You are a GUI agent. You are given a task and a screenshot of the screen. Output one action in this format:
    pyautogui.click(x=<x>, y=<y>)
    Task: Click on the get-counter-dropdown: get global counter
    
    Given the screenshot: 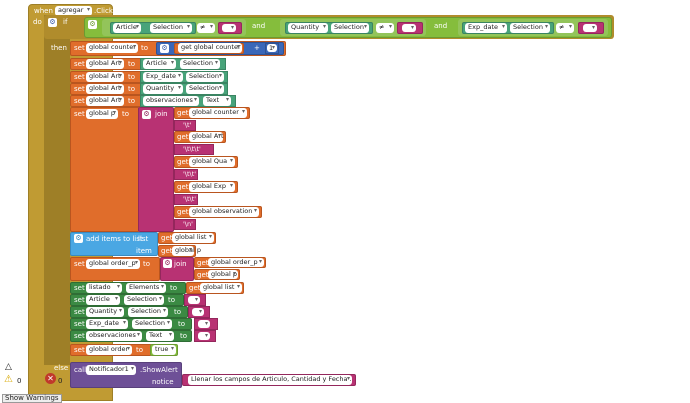 What is the action you would take?
    pyautogui.click(x=210, y=48)
    